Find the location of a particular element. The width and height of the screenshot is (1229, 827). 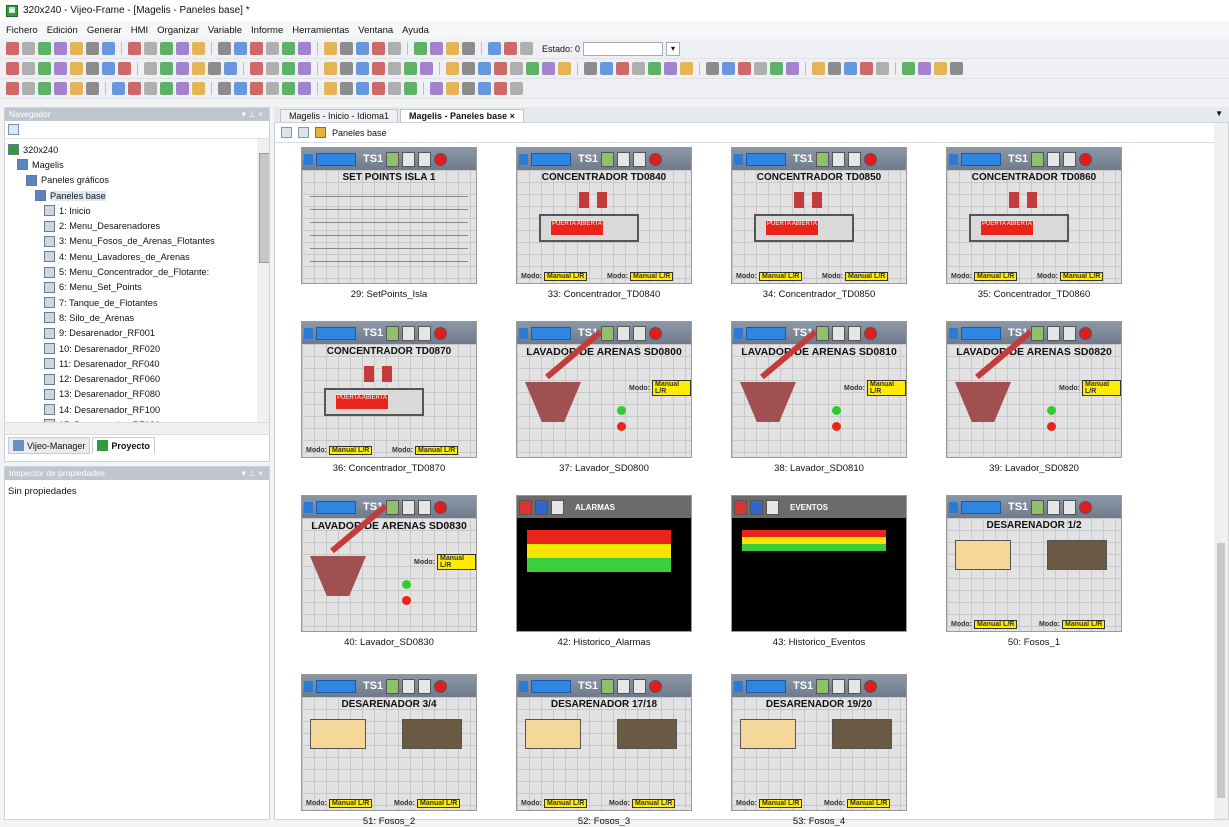

menu-hmi: HMI is located at coordinates (139, 30).